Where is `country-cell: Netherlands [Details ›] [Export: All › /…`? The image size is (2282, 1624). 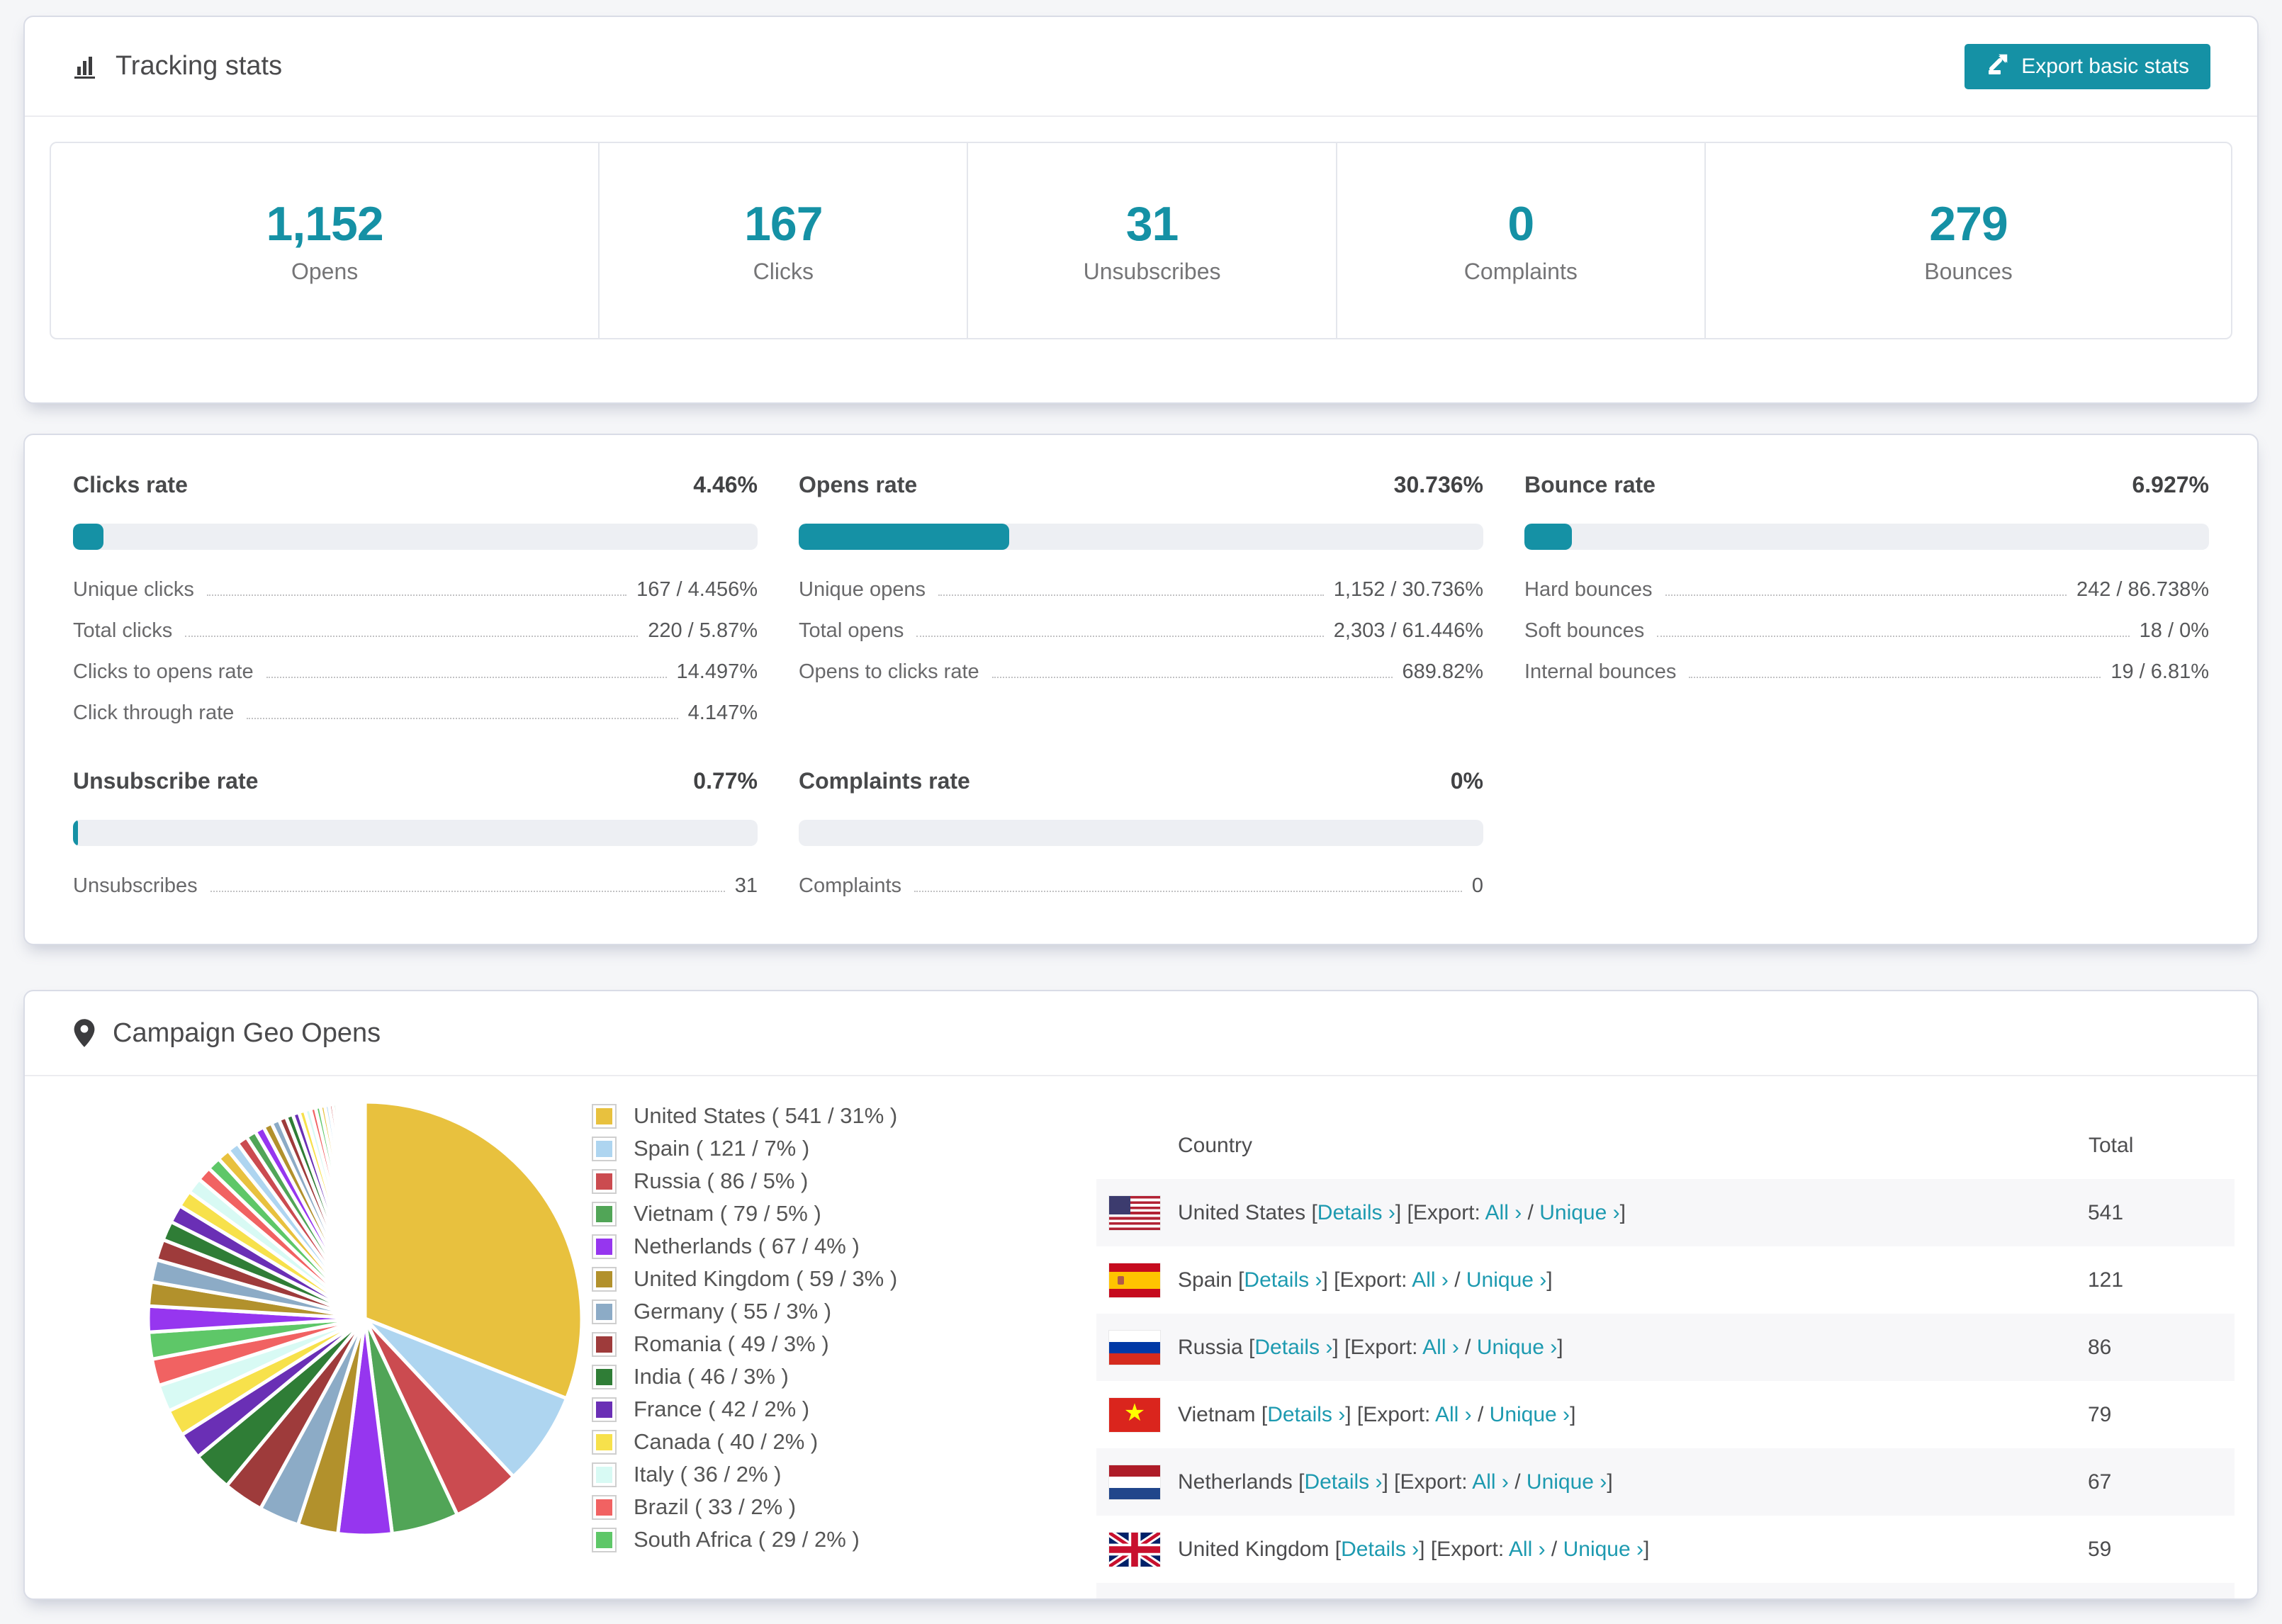
country-cell: Netherlands [Details ›] [Export: All › /… is located at coordinates (1592, 1482).